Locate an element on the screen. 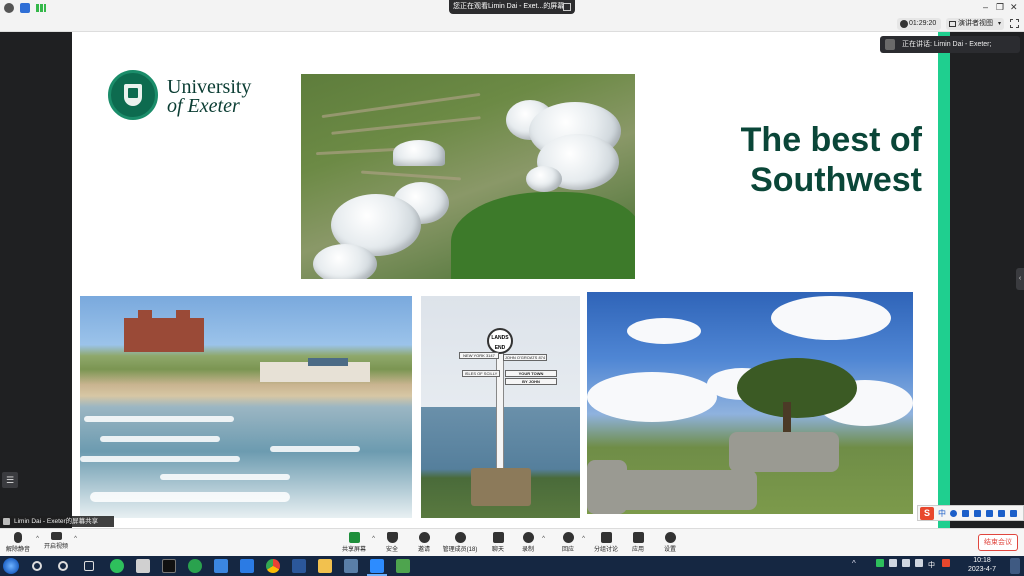  apps-button: 应用 is located at coordinates (638, 543).